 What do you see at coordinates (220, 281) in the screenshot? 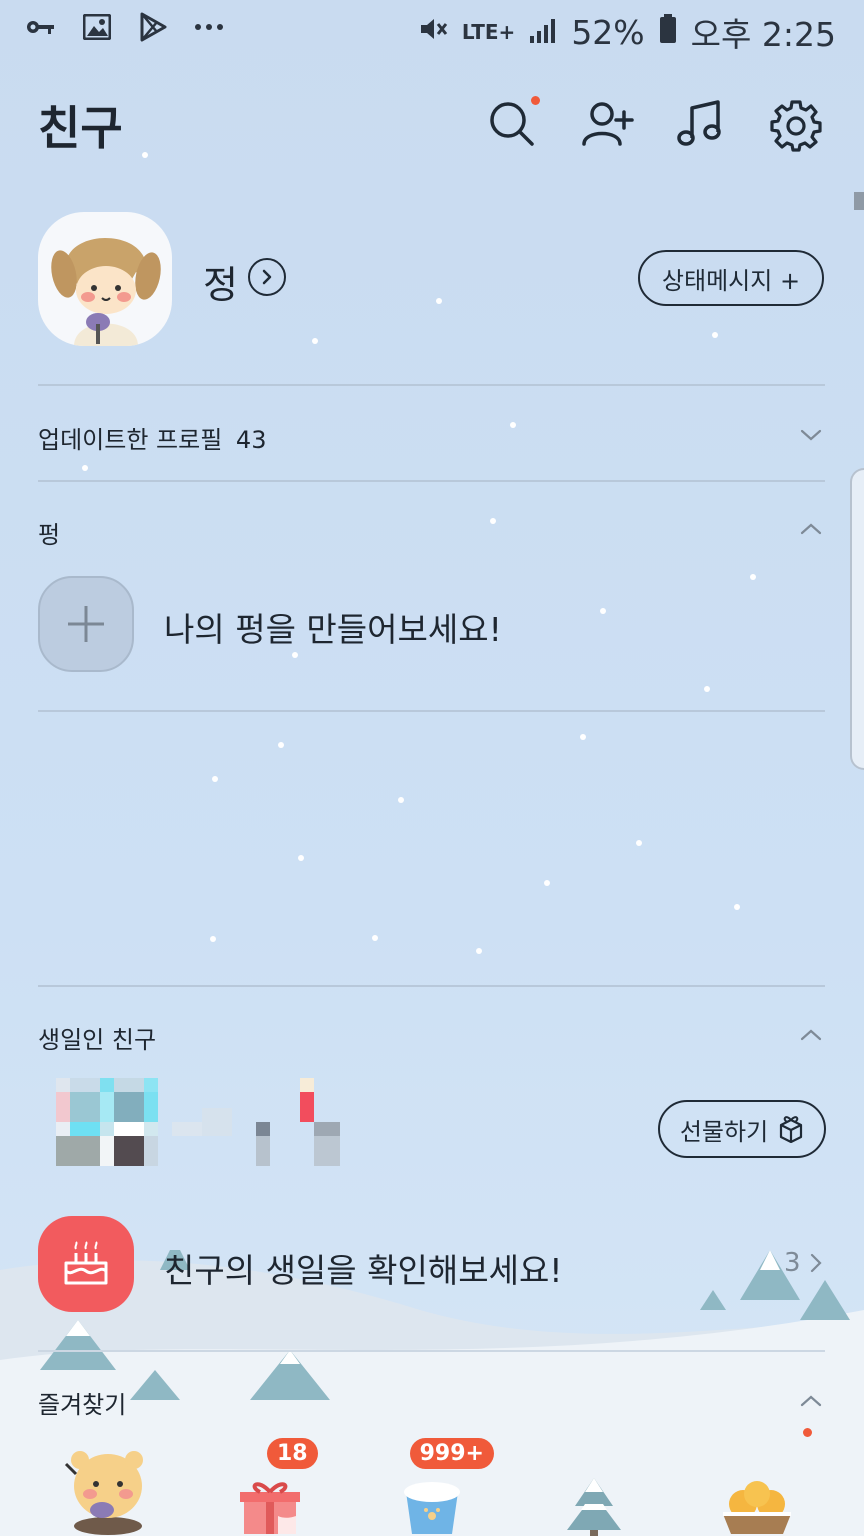
I see `profile-name: 정` at bounding box center [220, 281].